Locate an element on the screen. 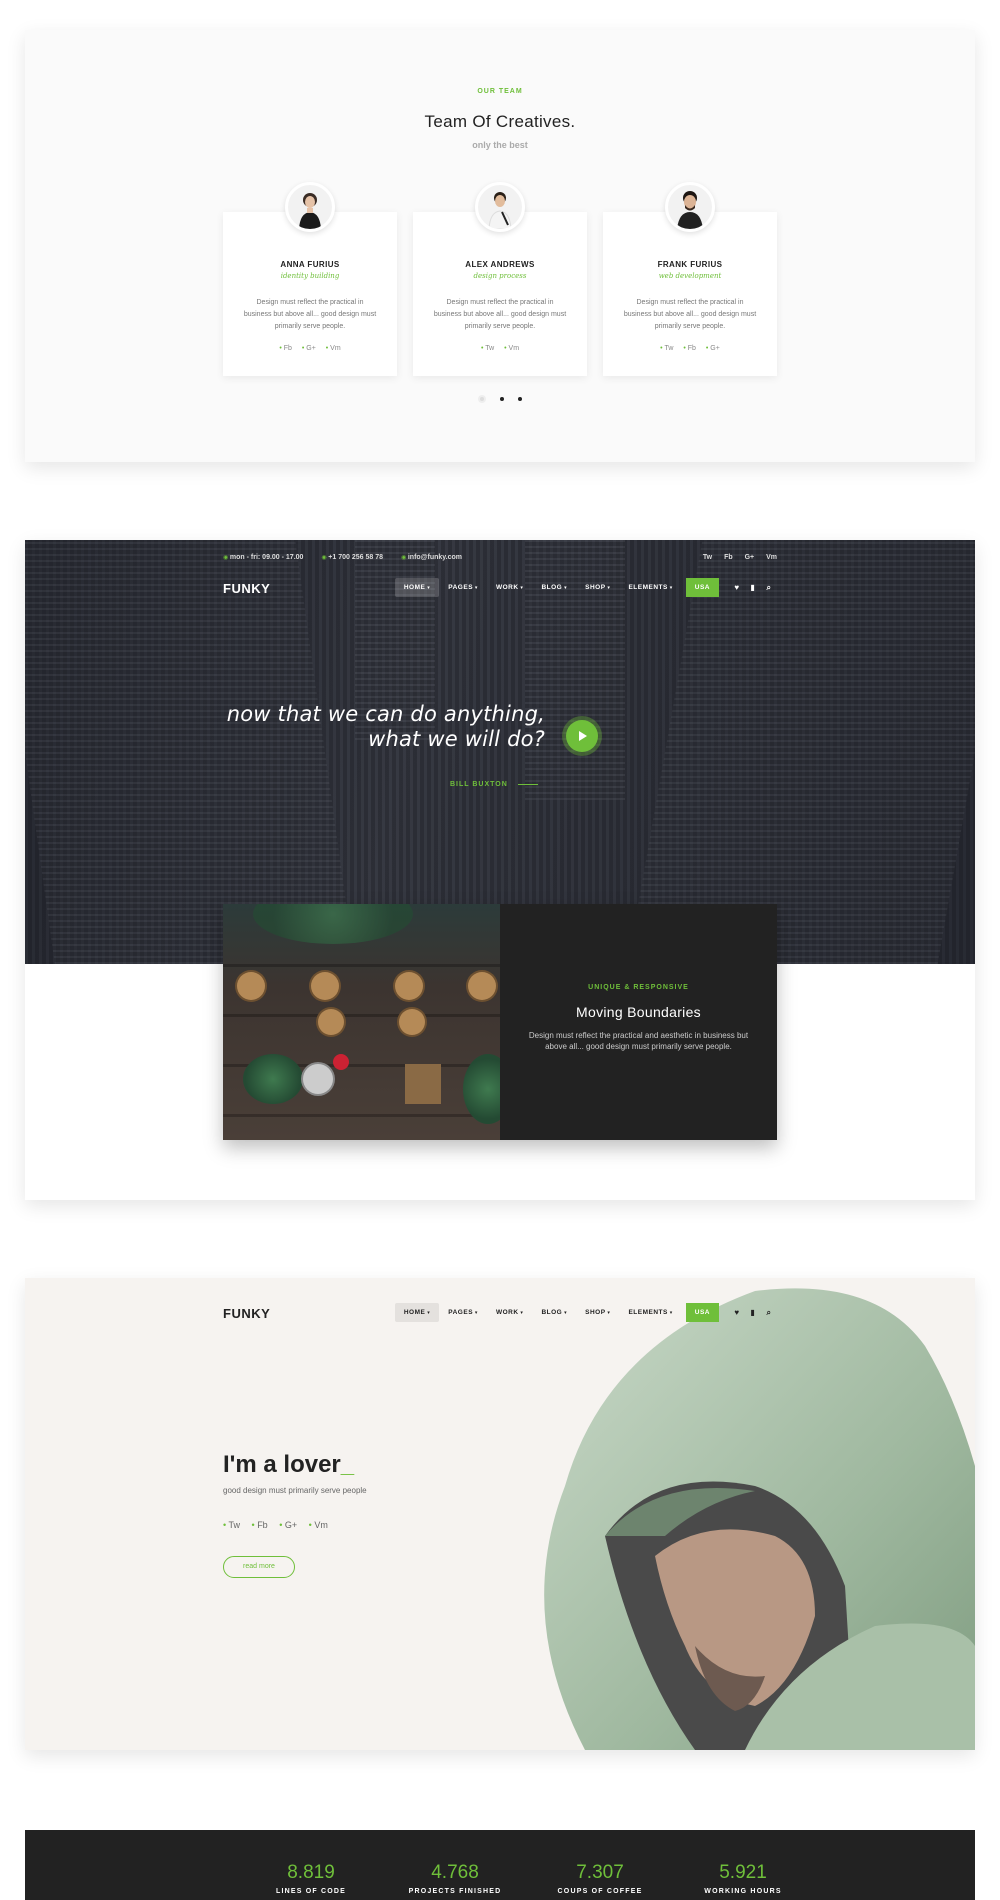  stat-value: 7.307 is located at coordinates (600, 1872).